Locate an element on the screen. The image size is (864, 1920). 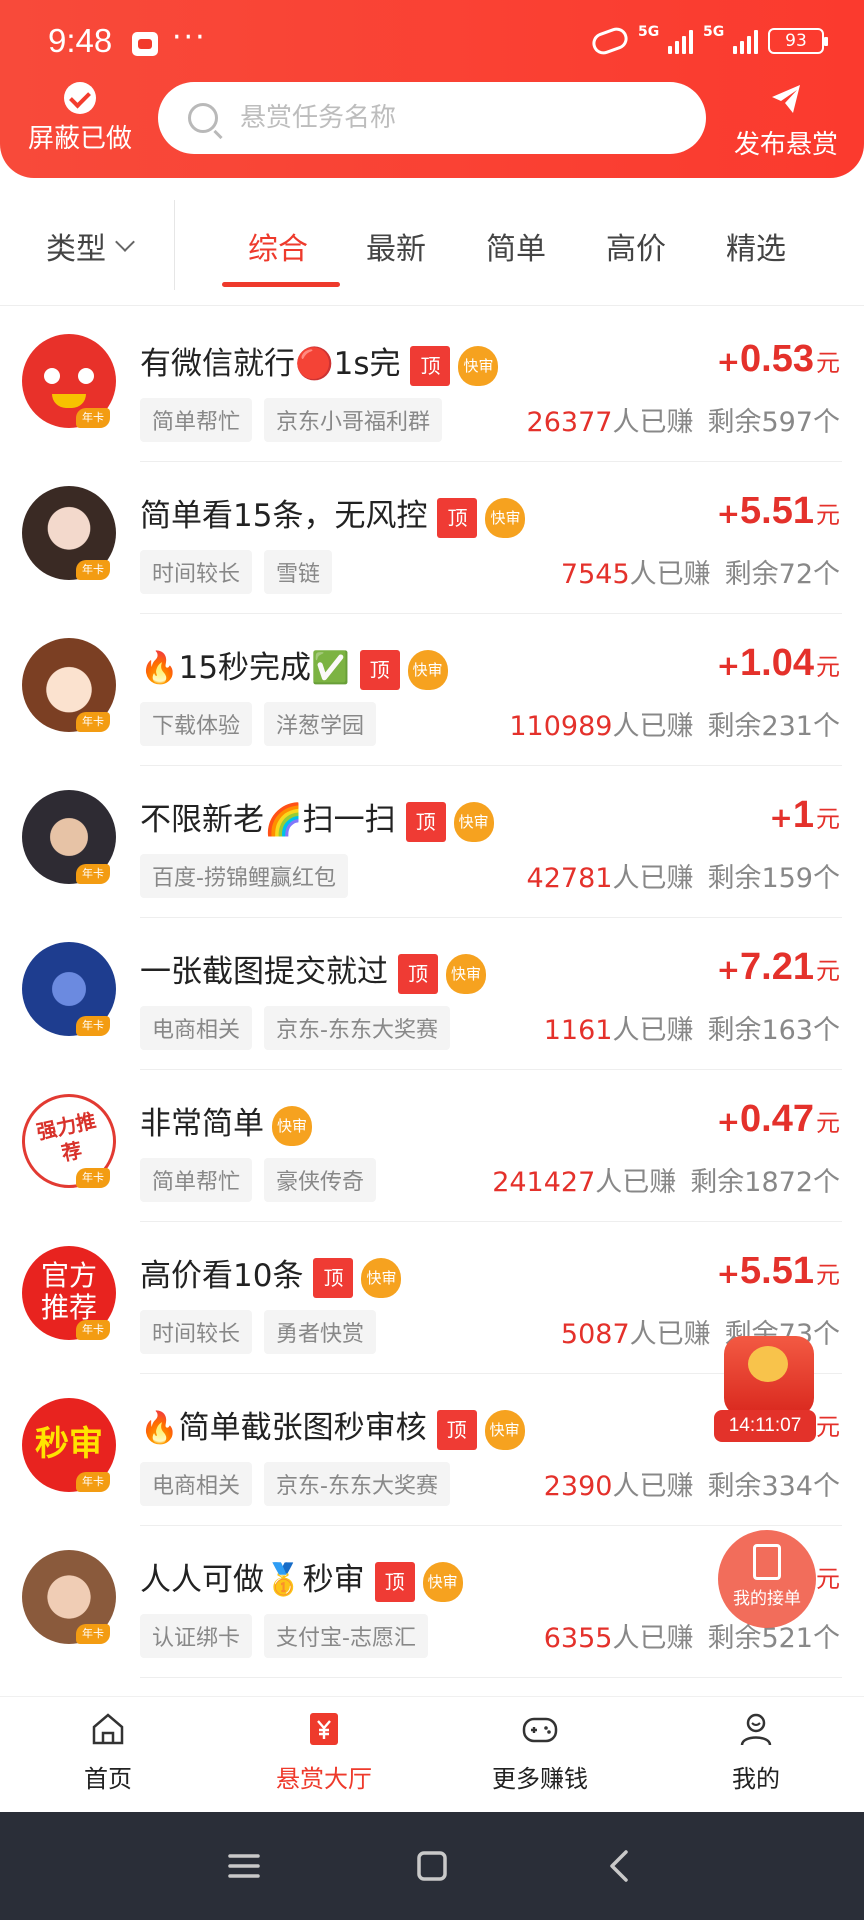
tab-newest: 最新 is located at coordinates (396, 246).